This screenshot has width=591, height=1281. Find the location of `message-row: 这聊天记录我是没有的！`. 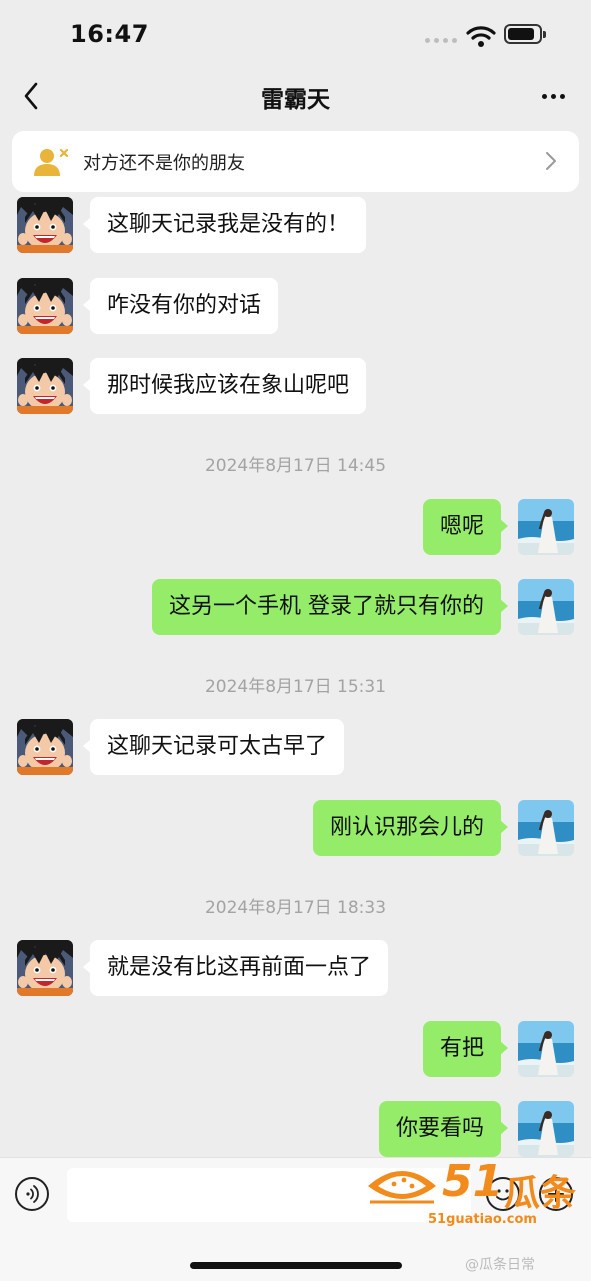

message-row: 这聊天记录我是没有的！ is located at coordinates (295, 225).